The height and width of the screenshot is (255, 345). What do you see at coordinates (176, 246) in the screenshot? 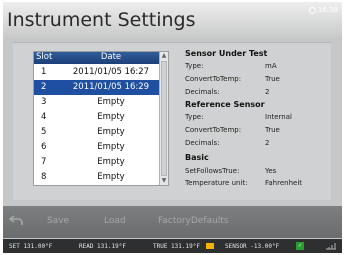
I see `true-readout: TRUE 131.19°F` at bounding box center [176, 246].